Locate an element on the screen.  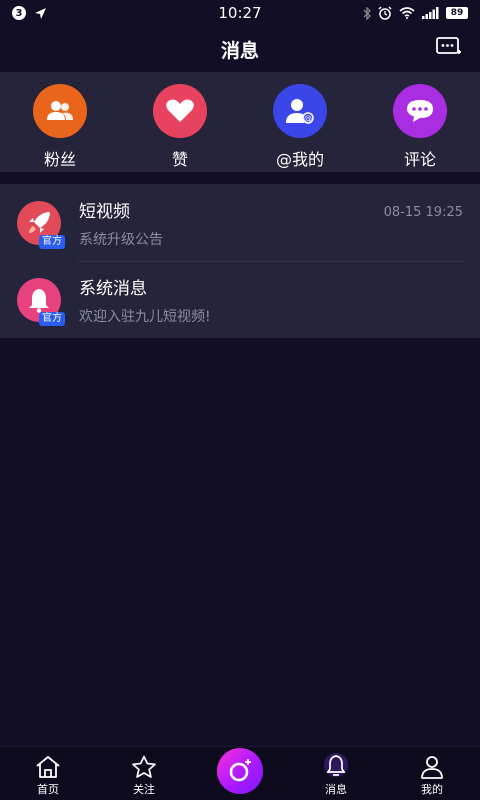
message-texts: 短视频 系统升级公告 is located at coordinates (121, 223).